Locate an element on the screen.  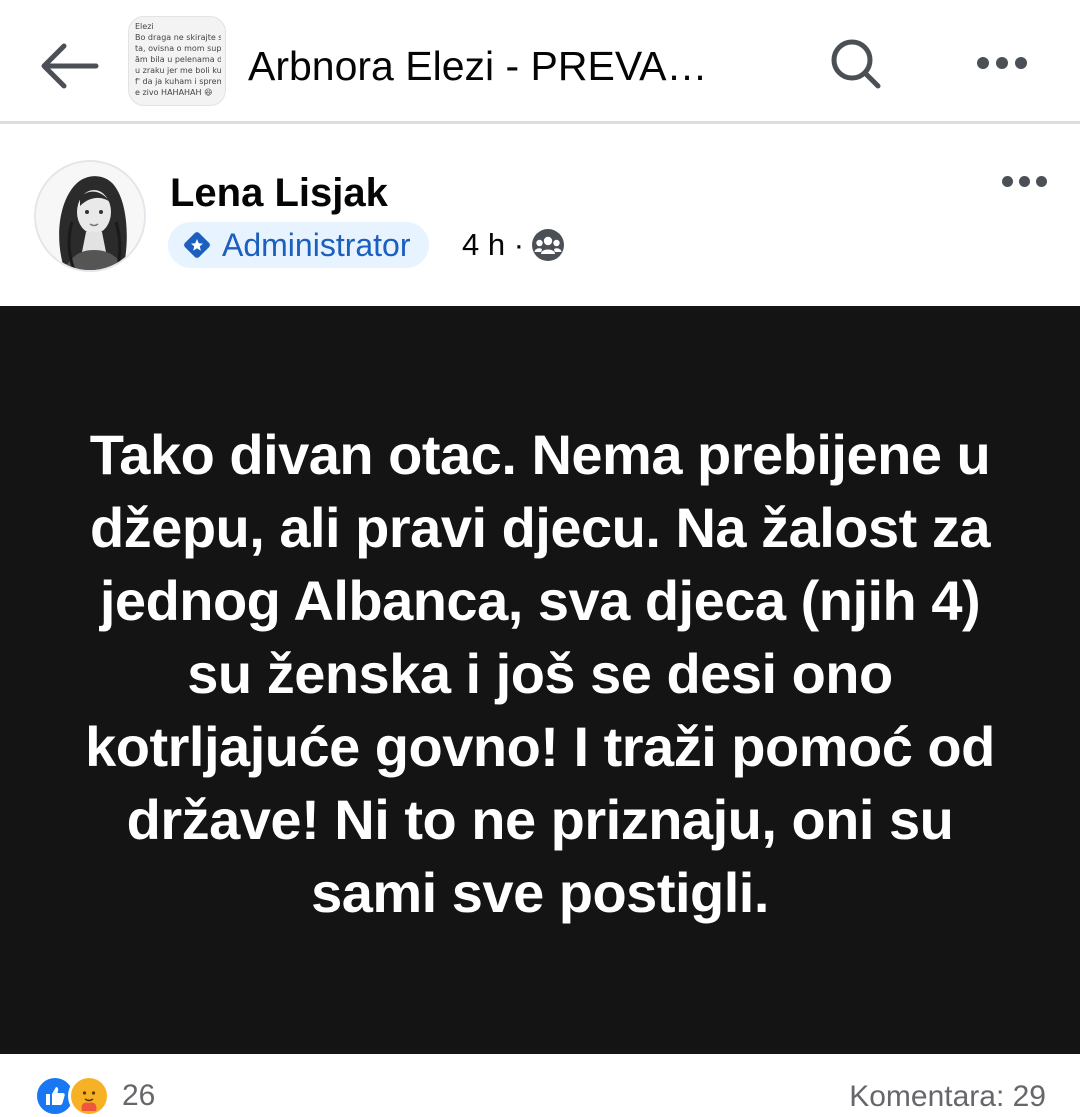
avatar is located at coordinates (90, 216).